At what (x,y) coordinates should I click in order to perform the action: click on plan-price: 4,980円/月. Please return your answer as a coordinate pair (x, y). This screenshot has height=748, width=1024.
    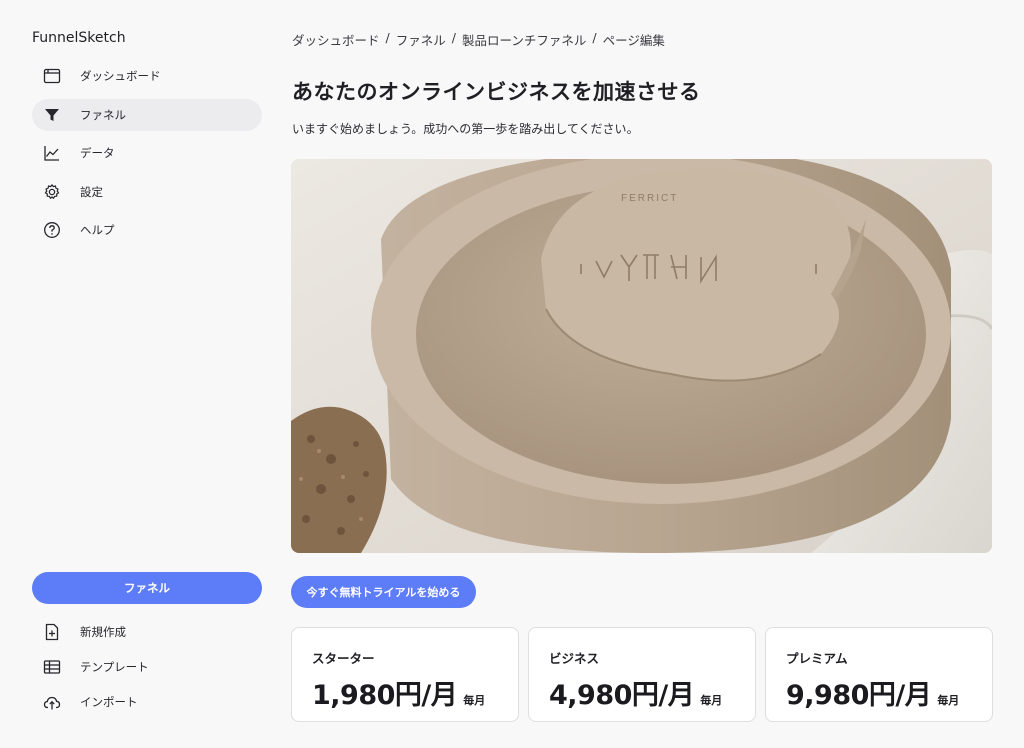
    Looking at the image, I should click on (622, 695).